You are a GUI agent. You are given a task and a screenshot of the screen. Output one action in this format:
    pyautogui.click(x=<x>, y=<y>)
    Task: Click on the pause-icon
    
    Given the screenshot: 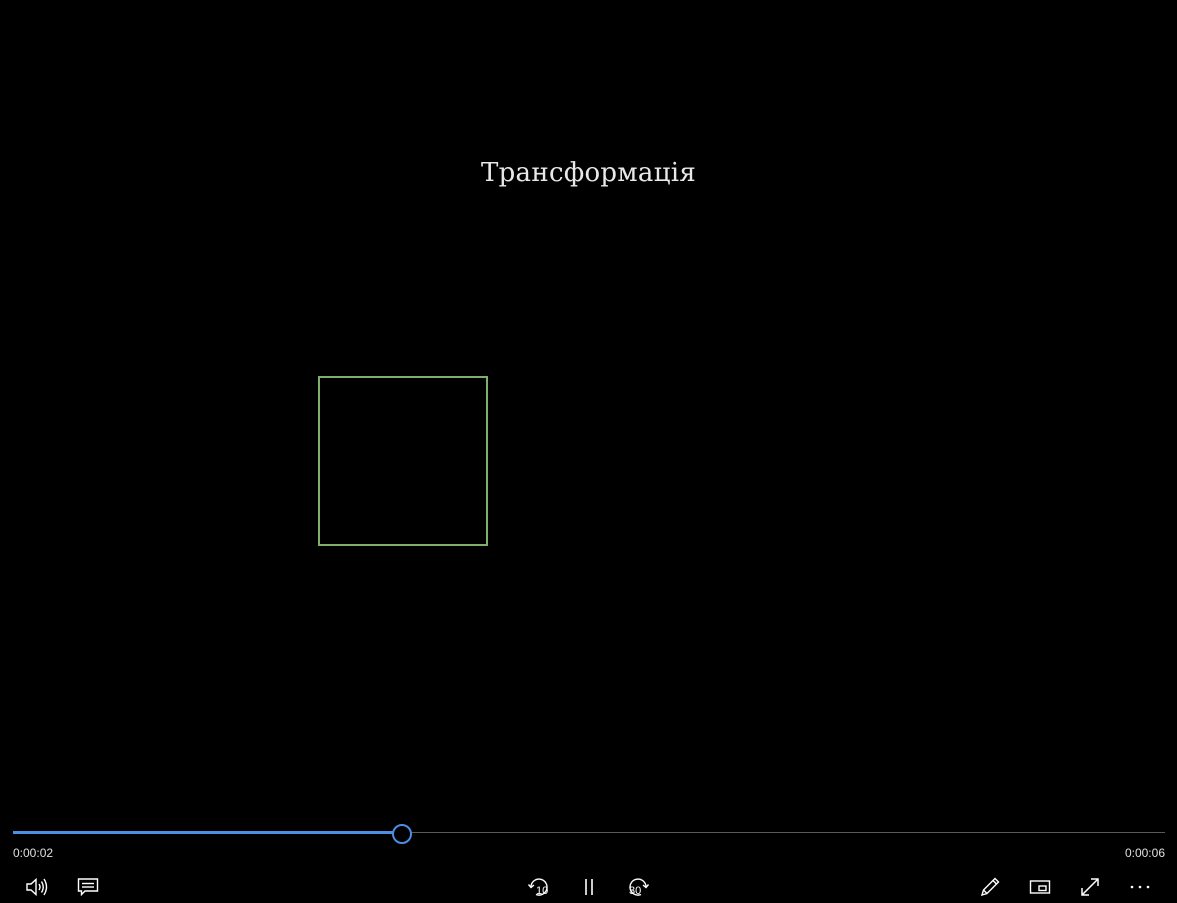 What is the action you would take?
    pyautogui.click(x=589, y=887)
    